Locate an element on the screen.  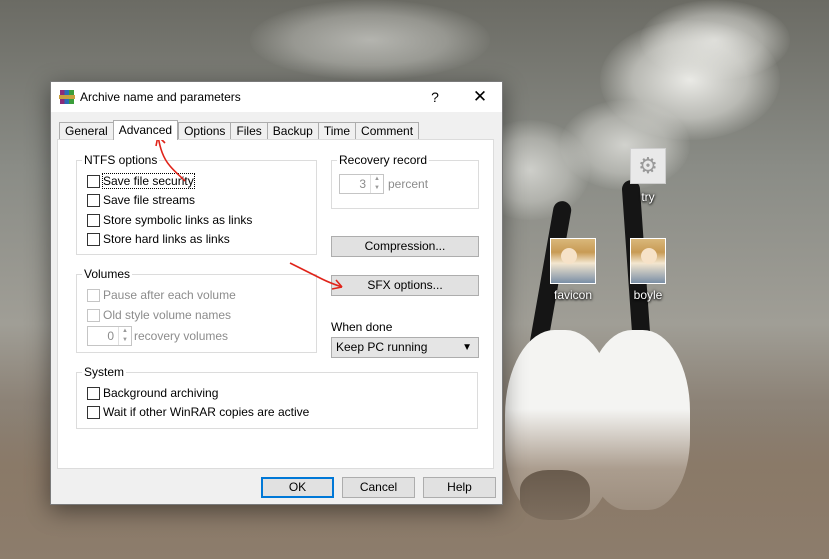
close-icon: ✕ is located at coordinates (480, 96).